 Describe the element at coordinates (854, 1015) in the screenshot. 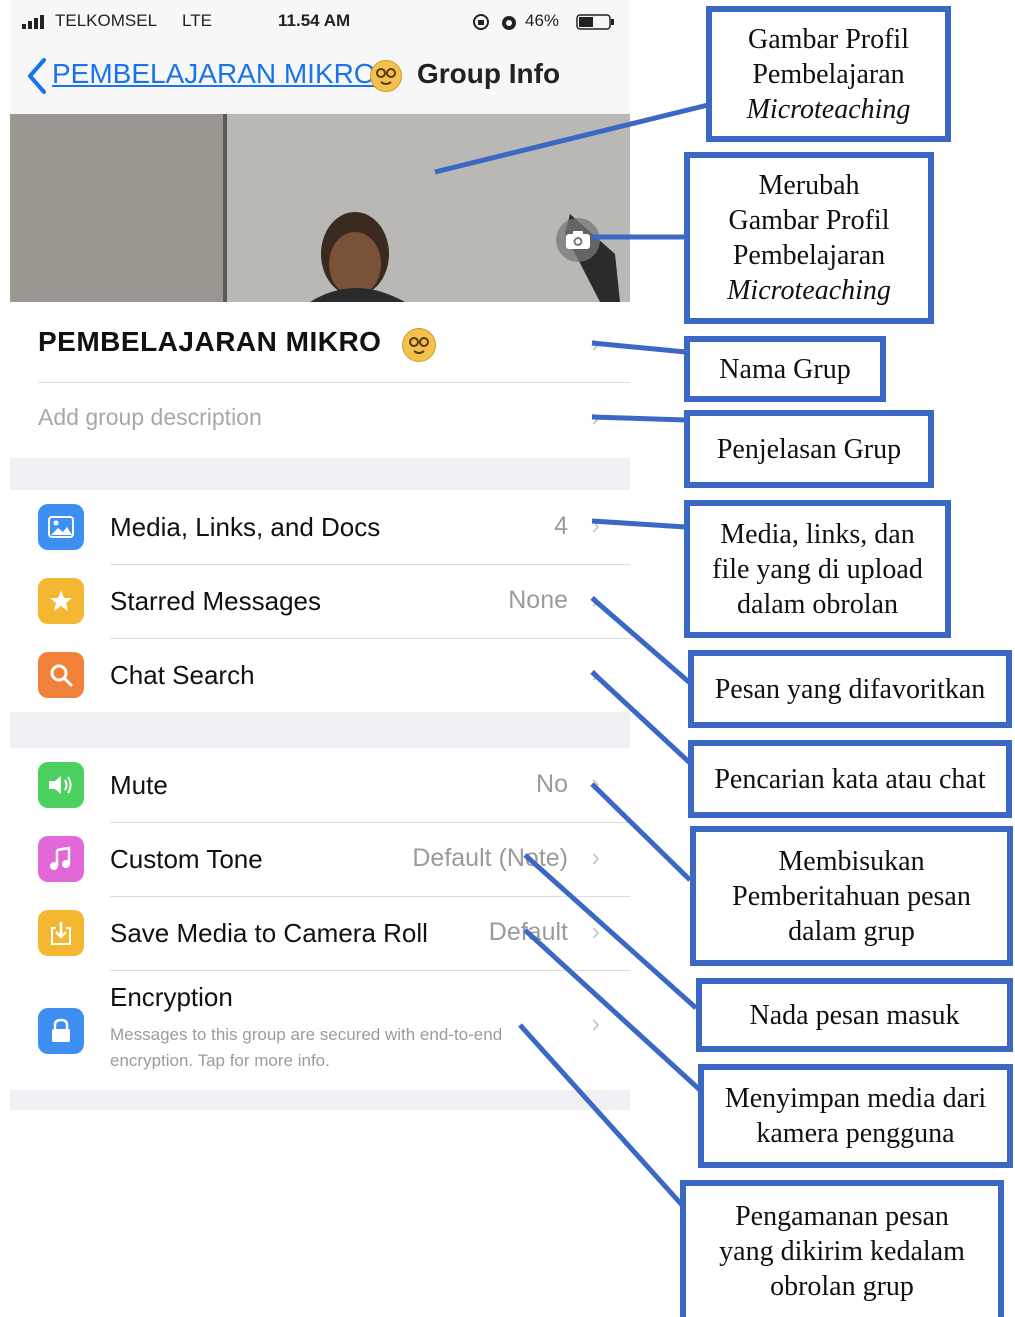

I see `annotation-tone: Nada pesan masuk` at that location.